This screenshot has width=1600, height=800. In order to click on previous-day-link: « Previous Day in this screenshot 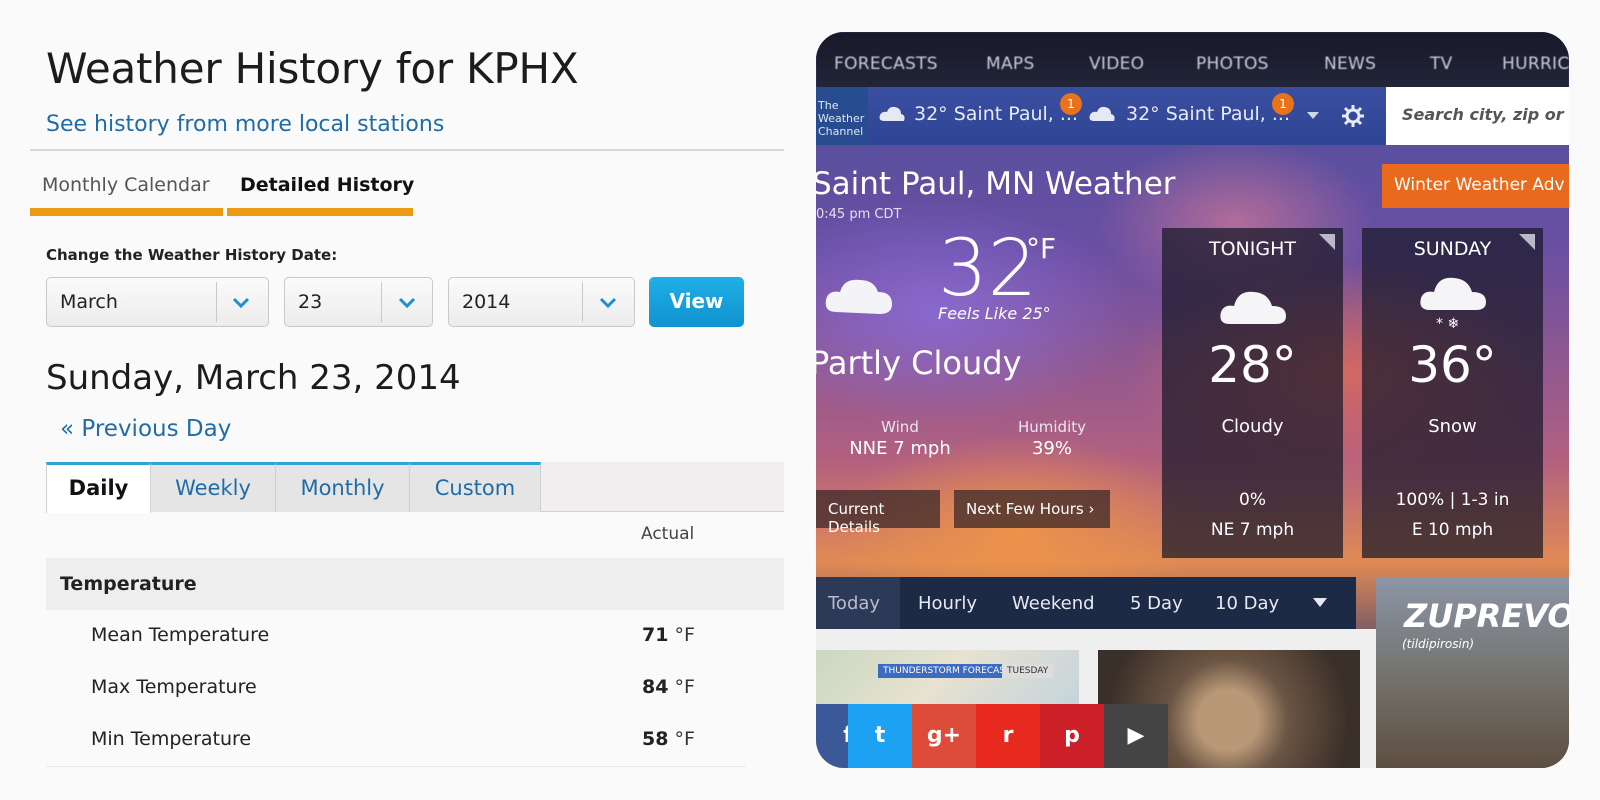, I will do `click(145, 429)`.